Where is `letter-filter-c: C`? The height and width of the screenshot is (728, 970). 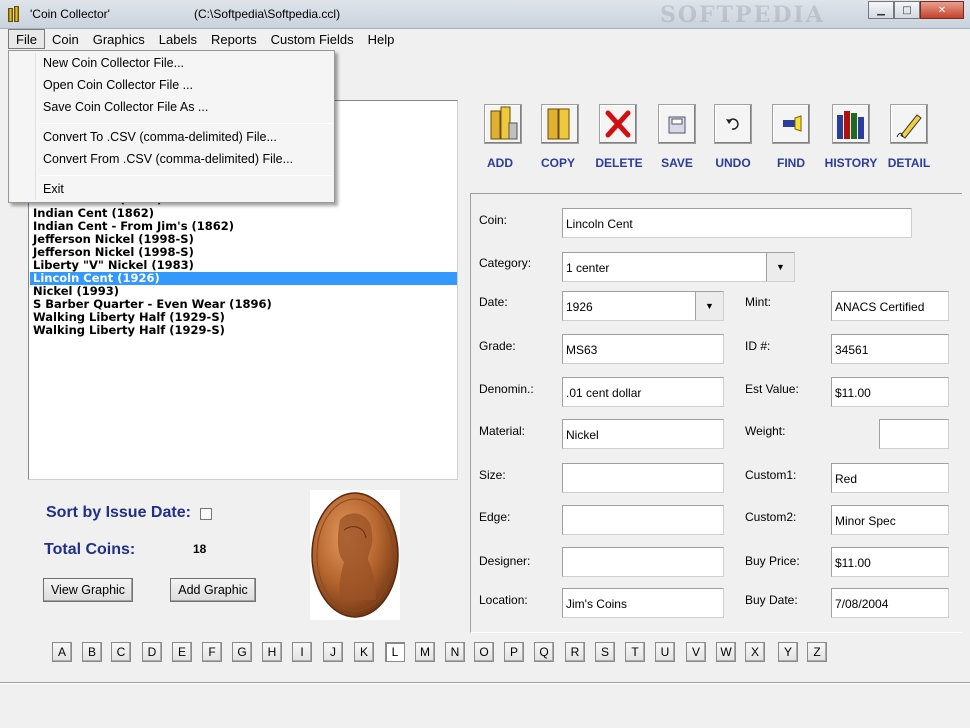 letter-filter-c: C is located at coordinates (121, 652).